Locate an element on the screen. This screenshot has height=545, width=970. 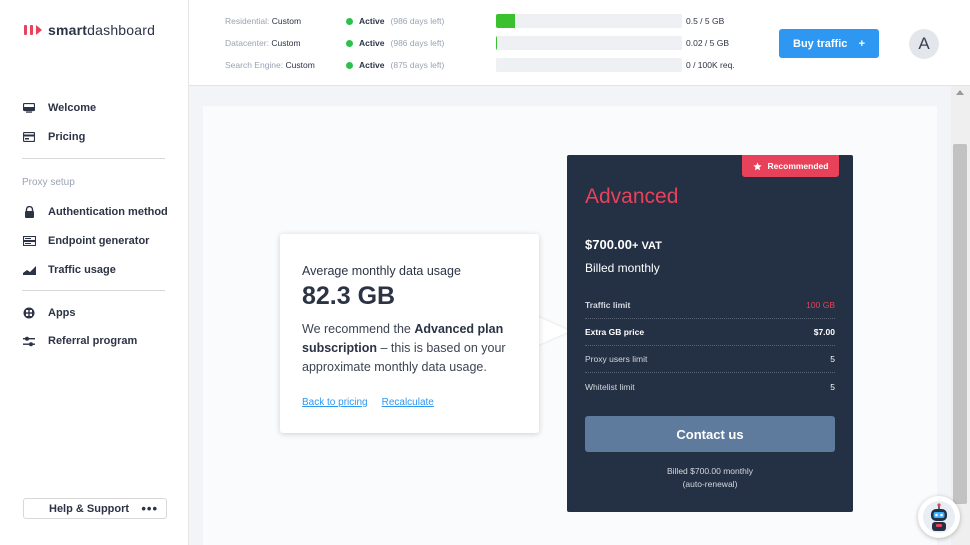
plan-price: $700.00+ VAT is located at coordinates (623, 244).